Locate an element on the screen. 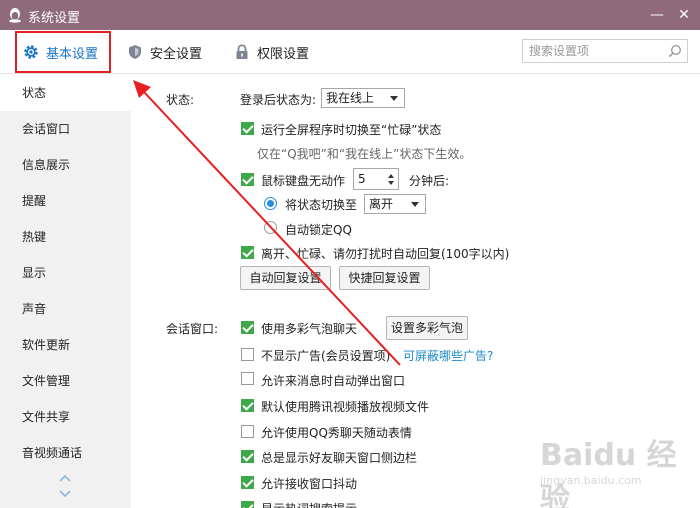 This screenshot has width=700, height=508. hotword-search-label: 显示热词搜索提示 is located at coordinates (309, 504).